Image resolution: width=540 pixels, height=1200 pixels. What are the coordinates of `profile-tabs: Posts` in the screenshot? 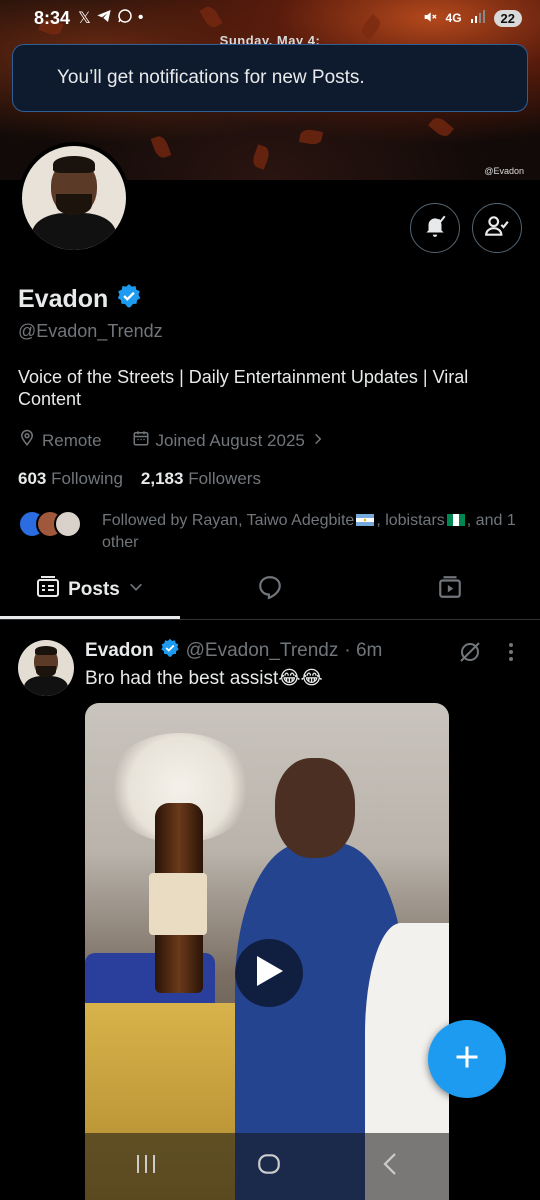 It's located at (270, 590).